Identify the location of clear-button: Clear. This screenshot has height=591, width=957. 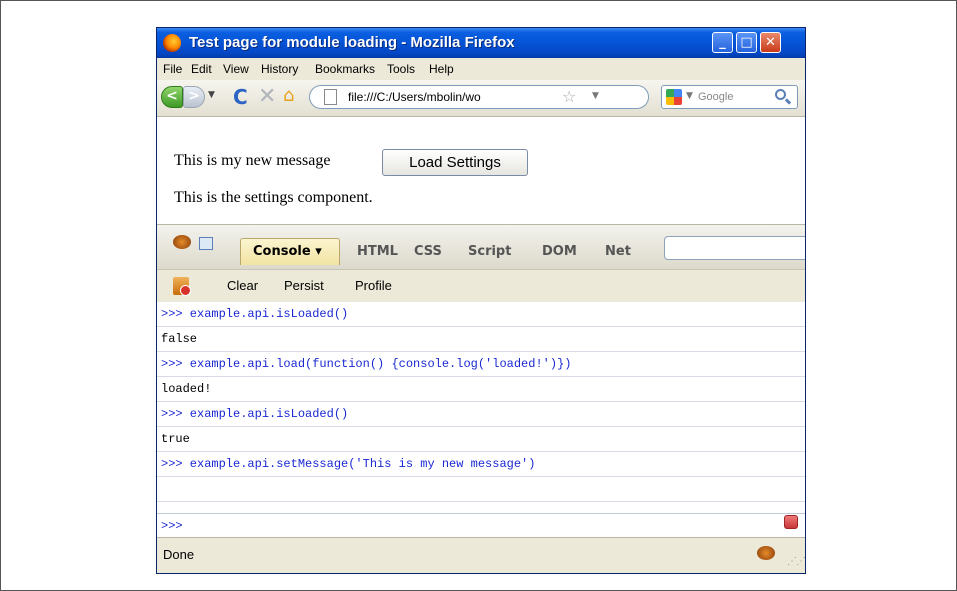
(242, 285).